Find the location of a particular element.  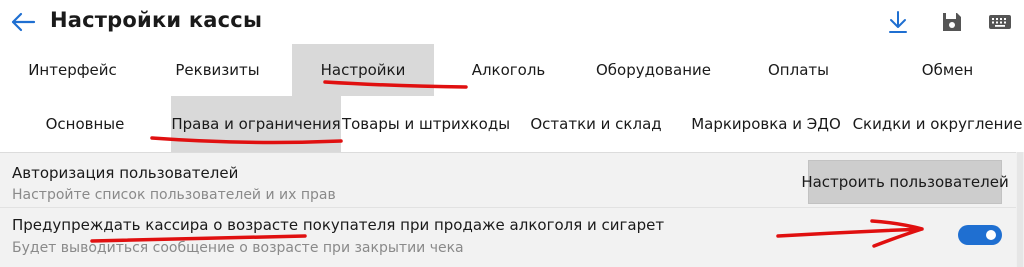

setting-subtitle-user-auth: Настройте список пользователей и их прав is located at coordinates (174, 195).